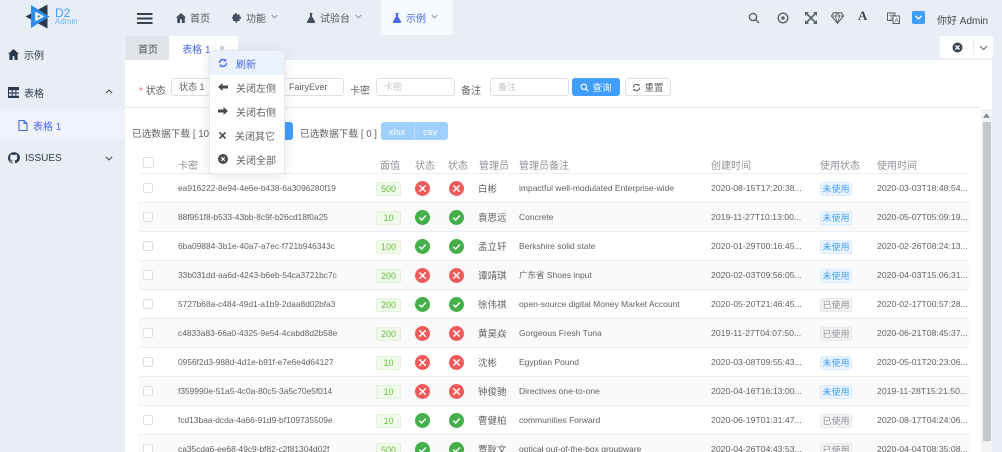  Describe the element at coordinates (897, 20) in the screenshot. I see `svg-text: A` at that location.